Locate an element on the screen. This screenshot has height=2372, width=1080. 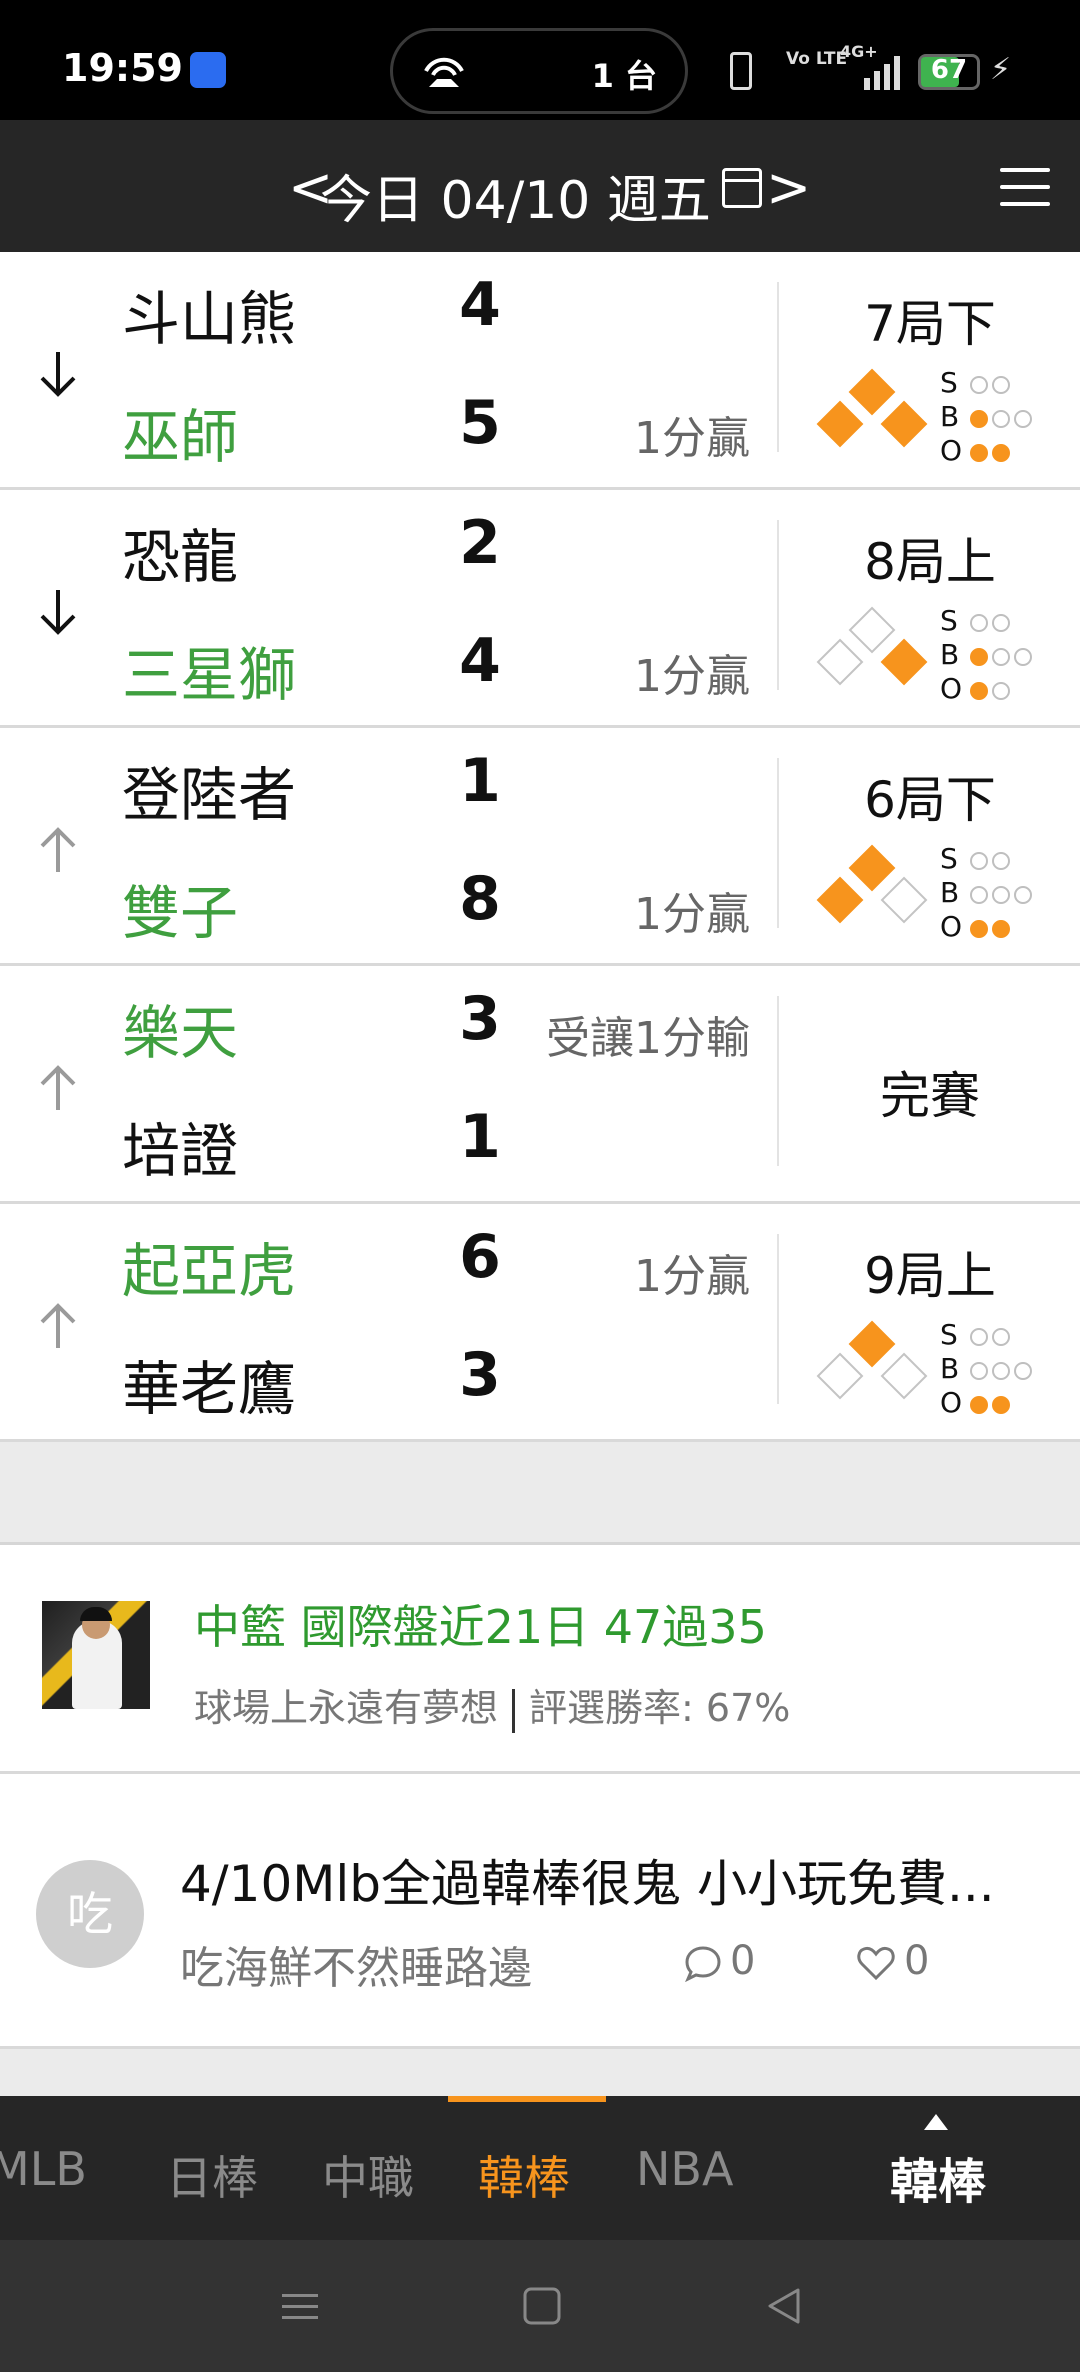
team-name: 登陸者 is located at coordinates (209, 795).